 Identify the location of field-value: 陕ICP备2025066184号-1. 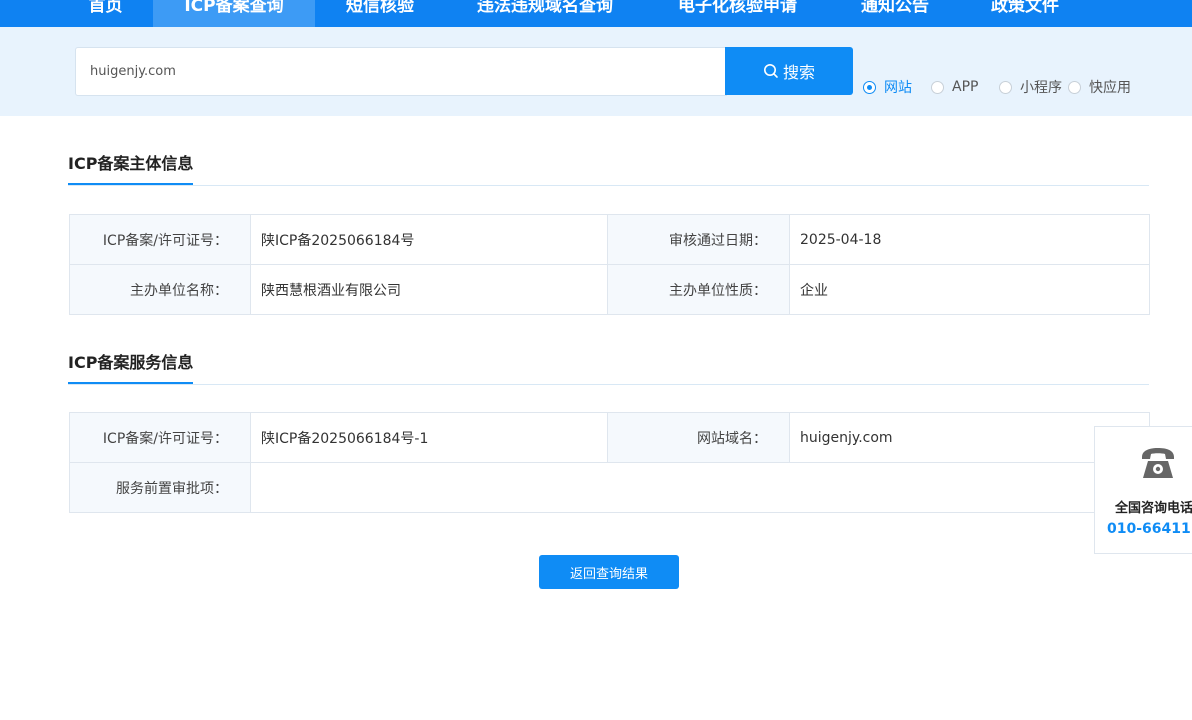
(429, 437).